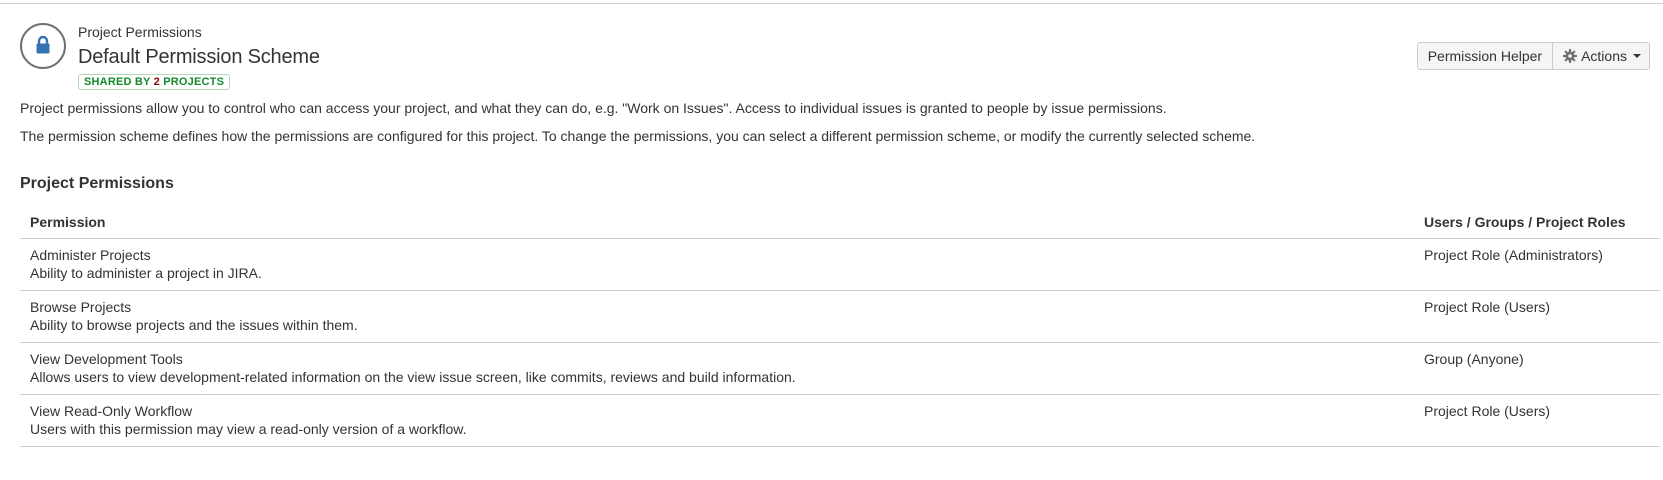 This screenshot has height=480, width=1663. I want to click on actions-dropdown-button: Actions, so click(1601, 56).